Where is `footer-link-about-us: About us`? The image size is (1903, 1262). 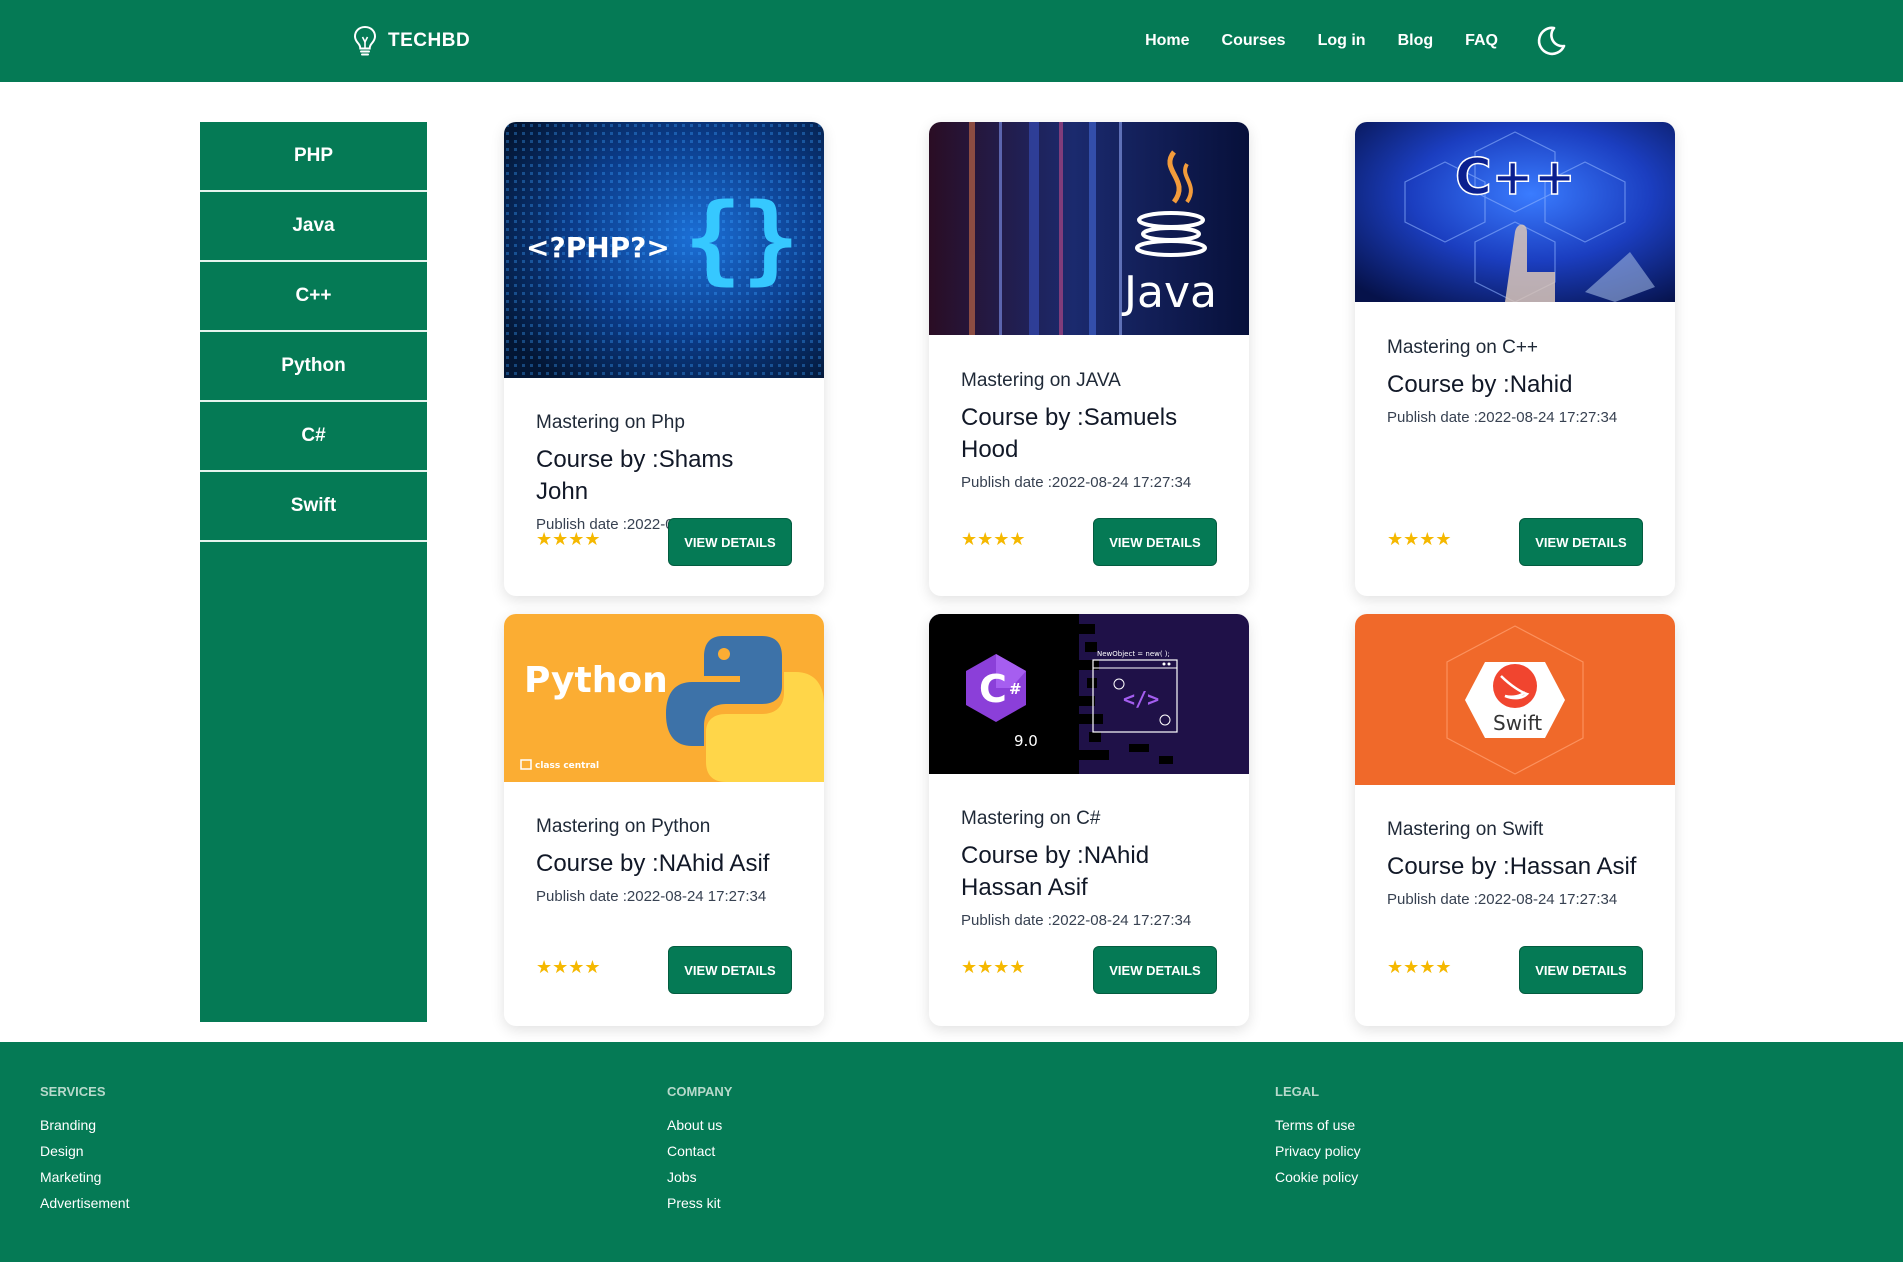 footer-link-about-us: About us is located at coordinates (699, 1125).